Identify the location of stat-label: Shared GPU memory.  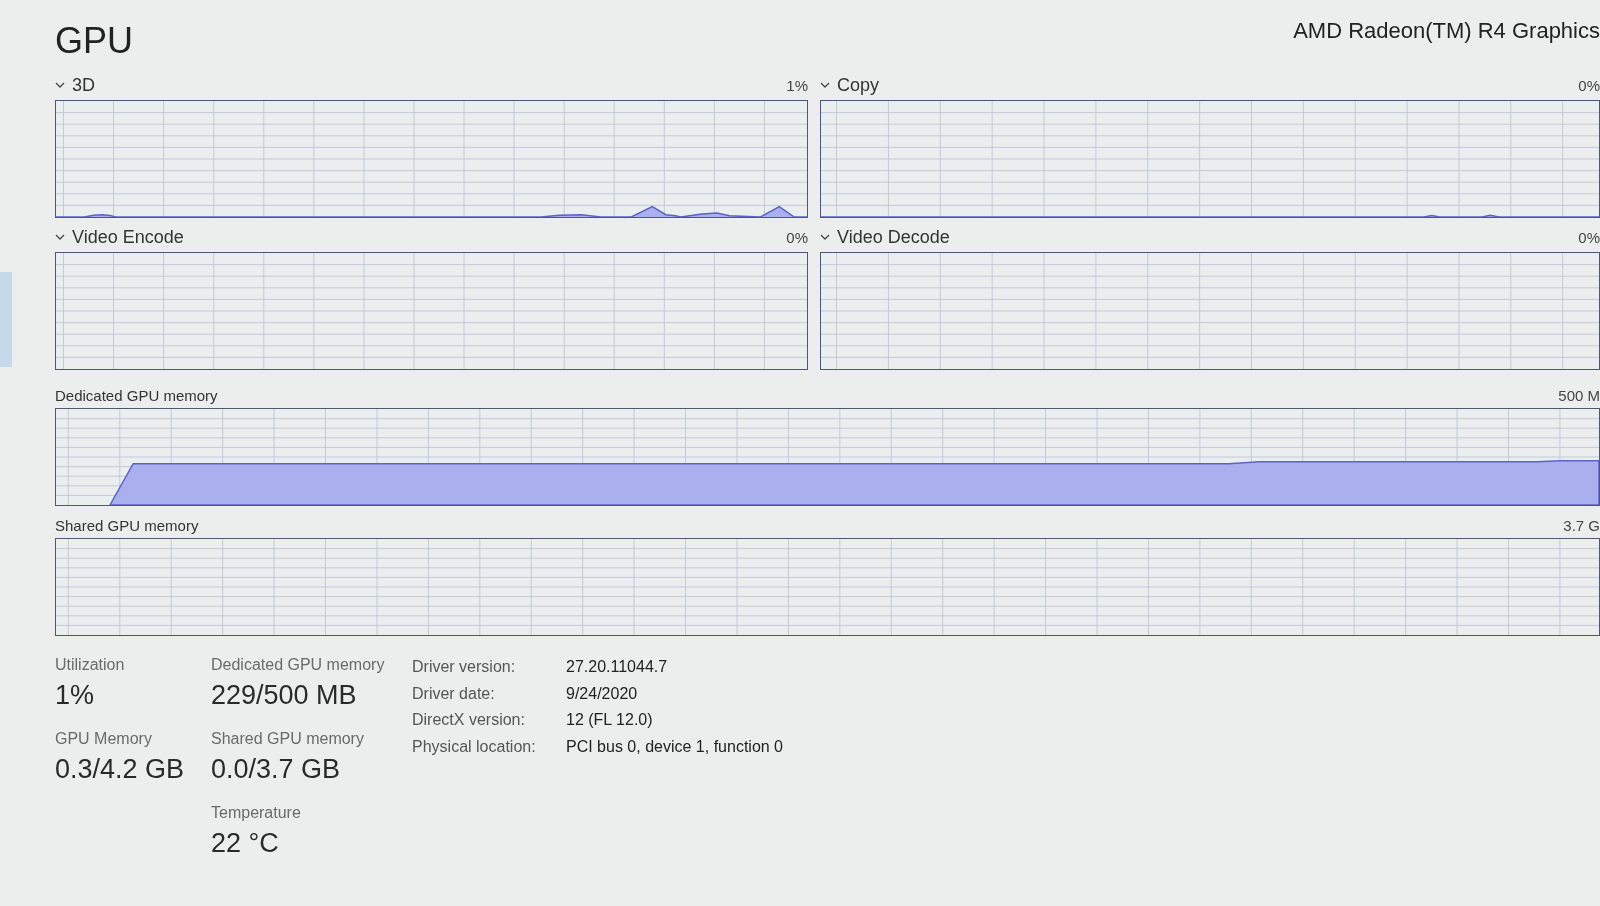
(288, 739).